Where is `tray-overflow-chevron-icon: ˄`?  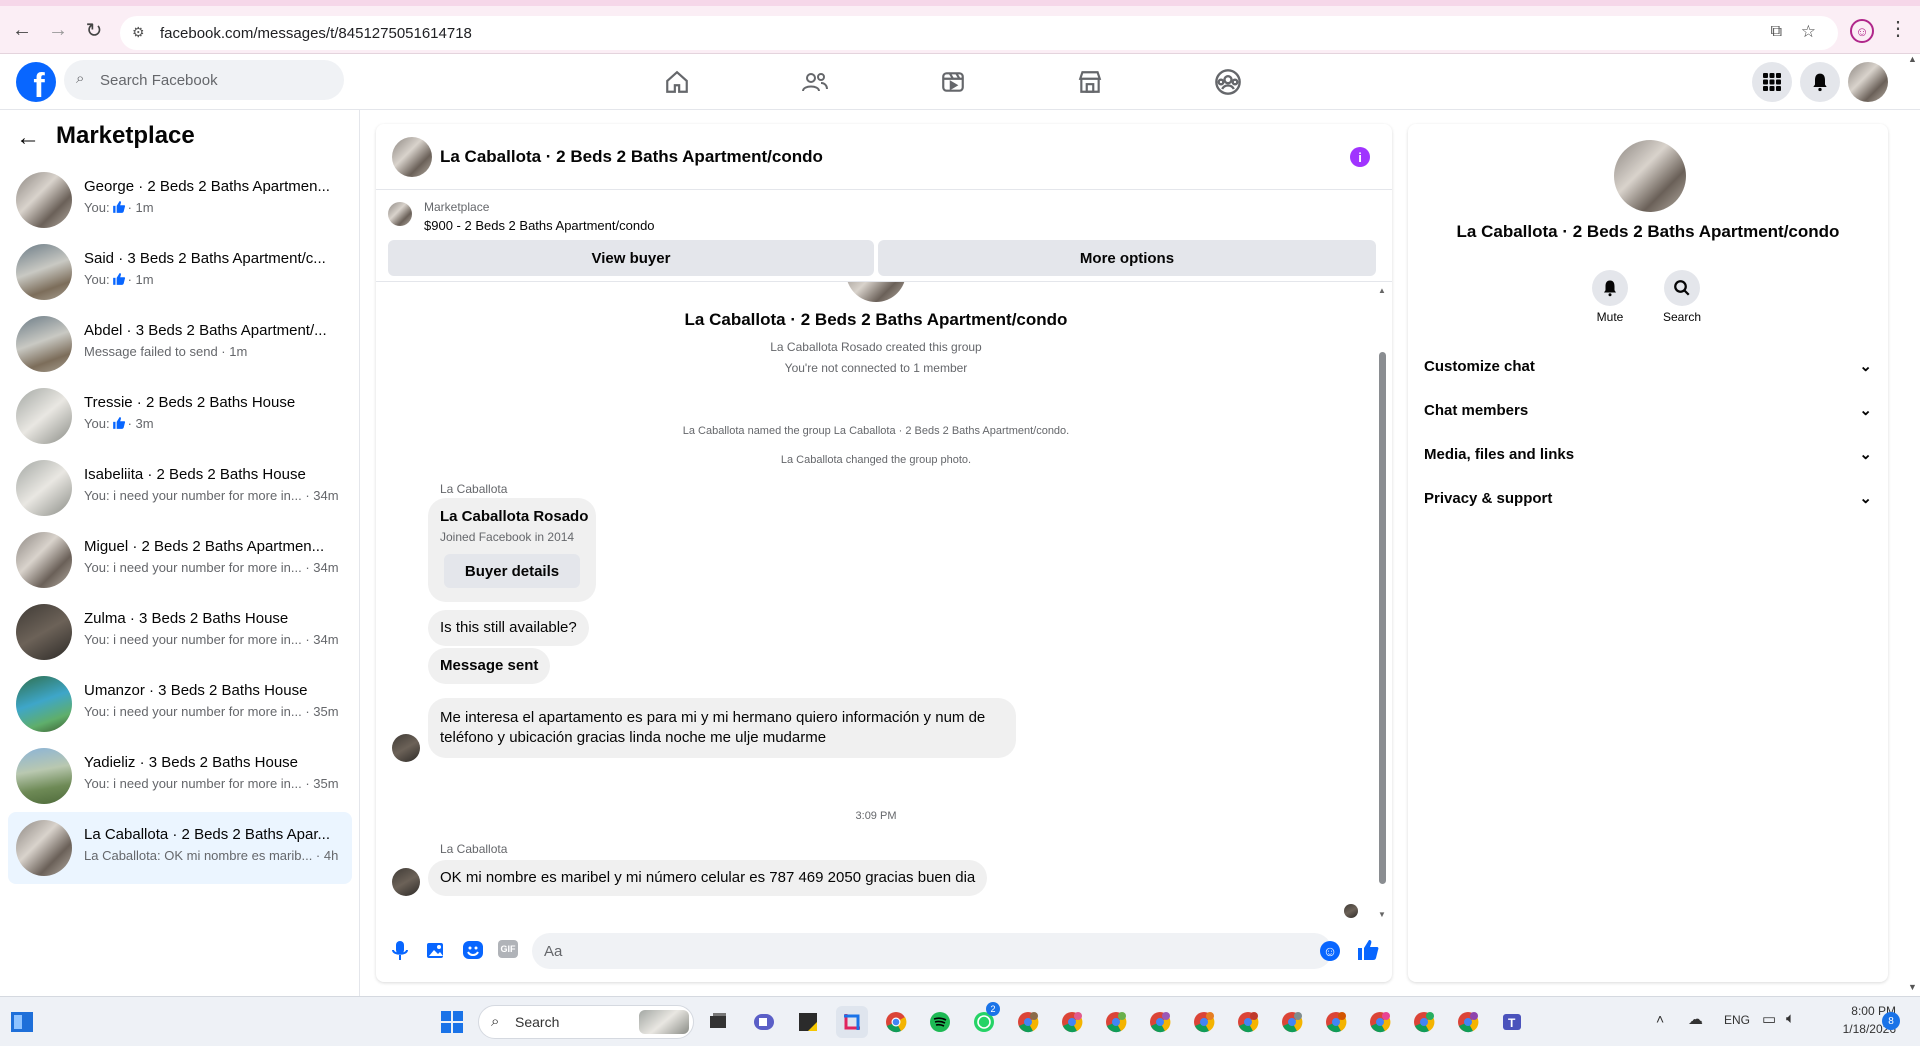 tray-overflow-chevron-icon: ˄ is located at coordinates (1660, 1019).